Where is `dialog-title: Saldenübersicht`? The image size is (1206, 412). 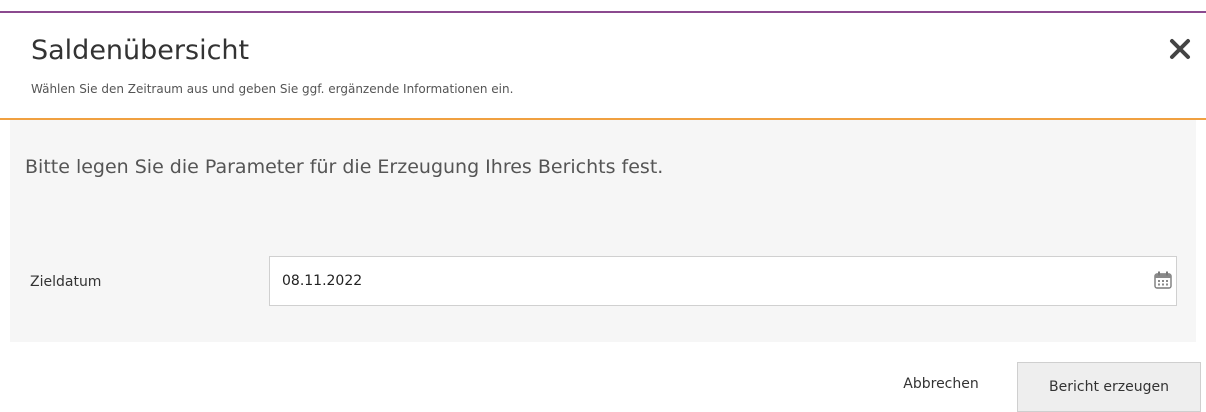 dialog-title: Saldenübersicht is located at coordinates (140, 50).